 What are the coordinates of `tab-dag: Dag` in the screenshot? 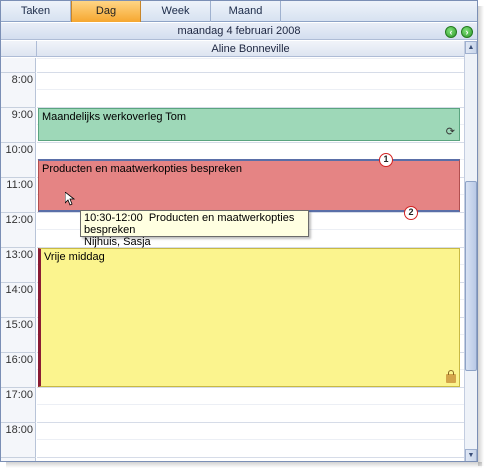 It's located at (106, 11).